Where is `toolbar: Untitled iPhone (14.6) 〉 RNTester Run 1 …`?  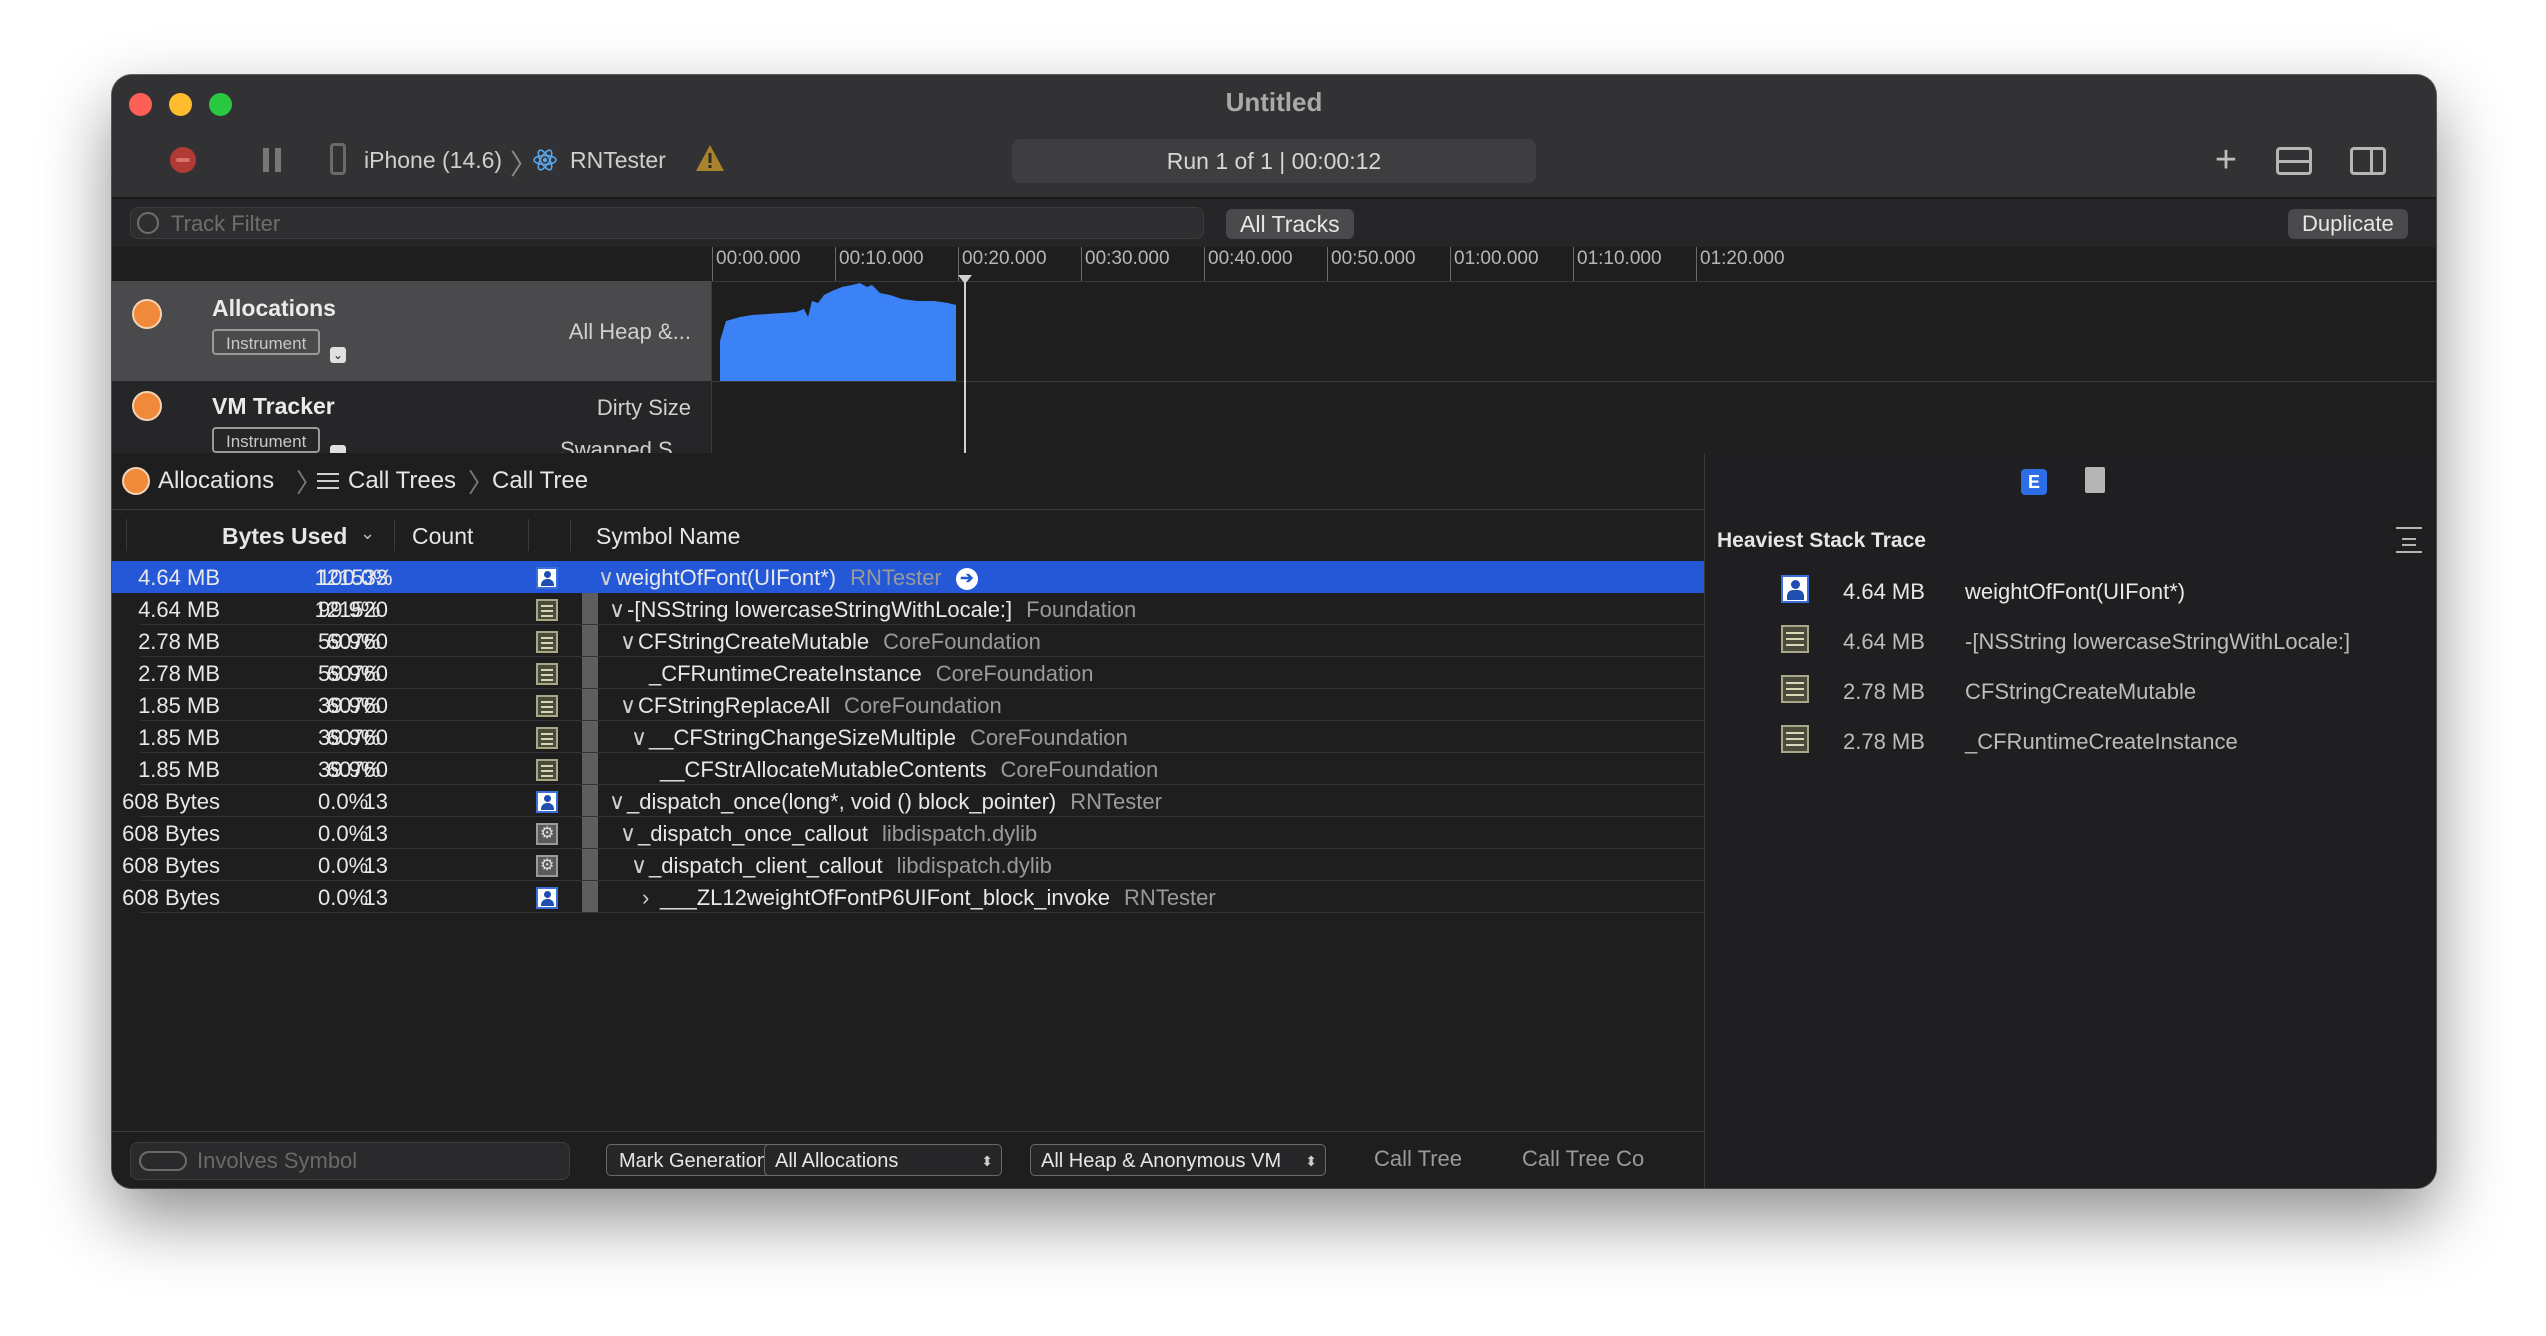 toolbar: Untitled iPhone (14.6) 〉 RNTester Run 1 … is located at coordinates (1274, 137).